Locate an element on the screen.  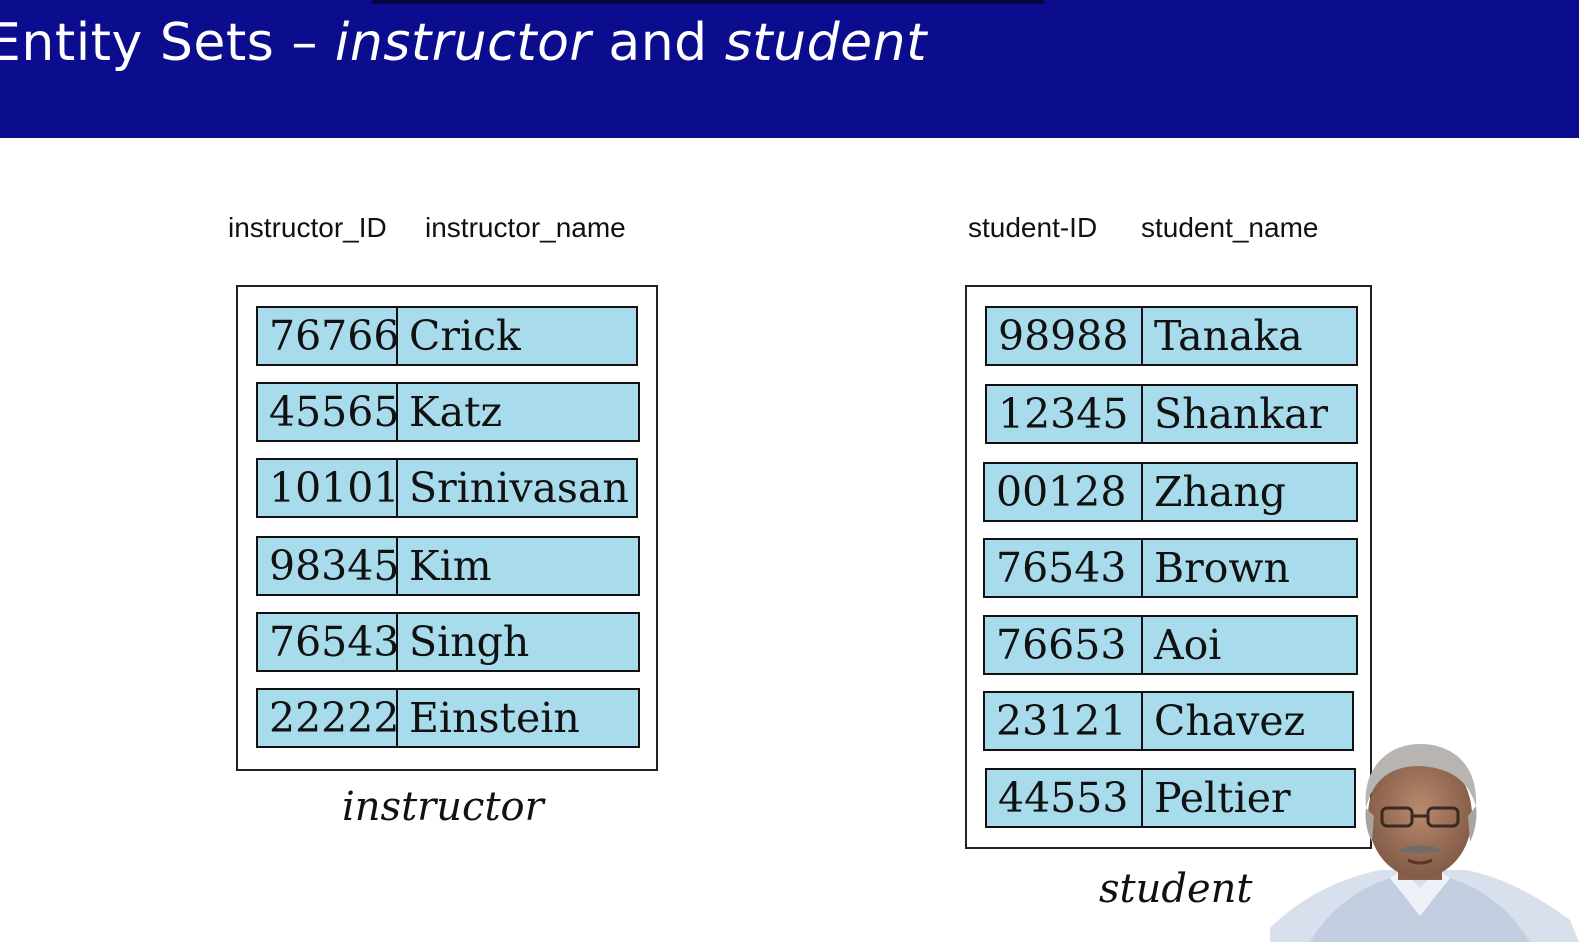
table-row: 22222 Einstein is located at coordinates (448, 718).